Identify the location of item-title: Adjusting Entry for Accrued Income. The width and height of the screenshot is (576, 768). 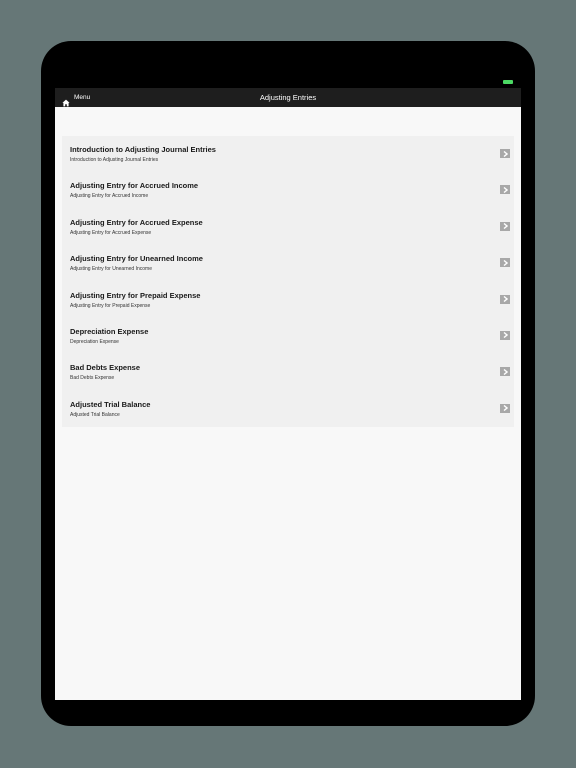
(134, 186).